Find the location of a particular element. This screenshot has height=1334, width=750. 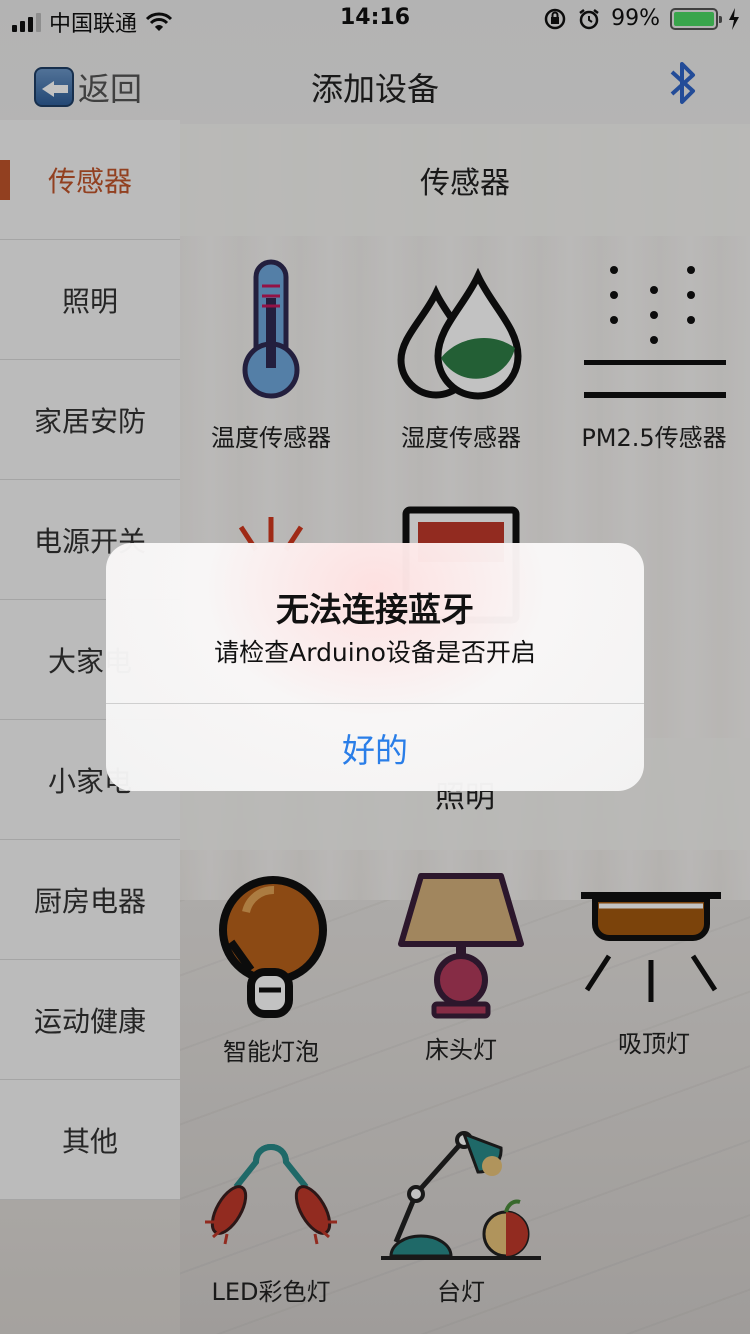

alert-dialog: 无法连接蓝牙 请检查Arduino设备是否开启 好的 is located at coordinates (375, 667).